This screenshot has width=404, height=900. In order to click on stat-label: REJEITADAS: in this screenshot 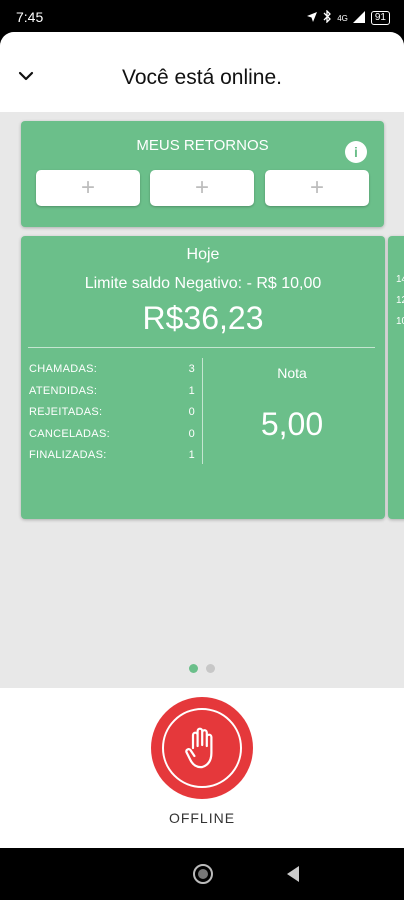, I will do `click(66, 412)`.